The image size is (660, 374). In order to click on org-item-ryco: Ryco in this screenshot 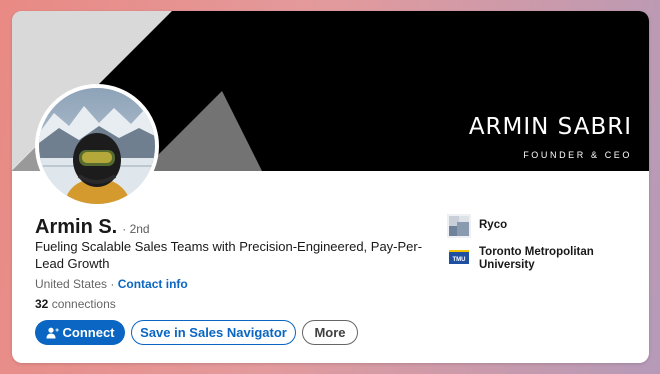, I will do `click(548, 226)`.